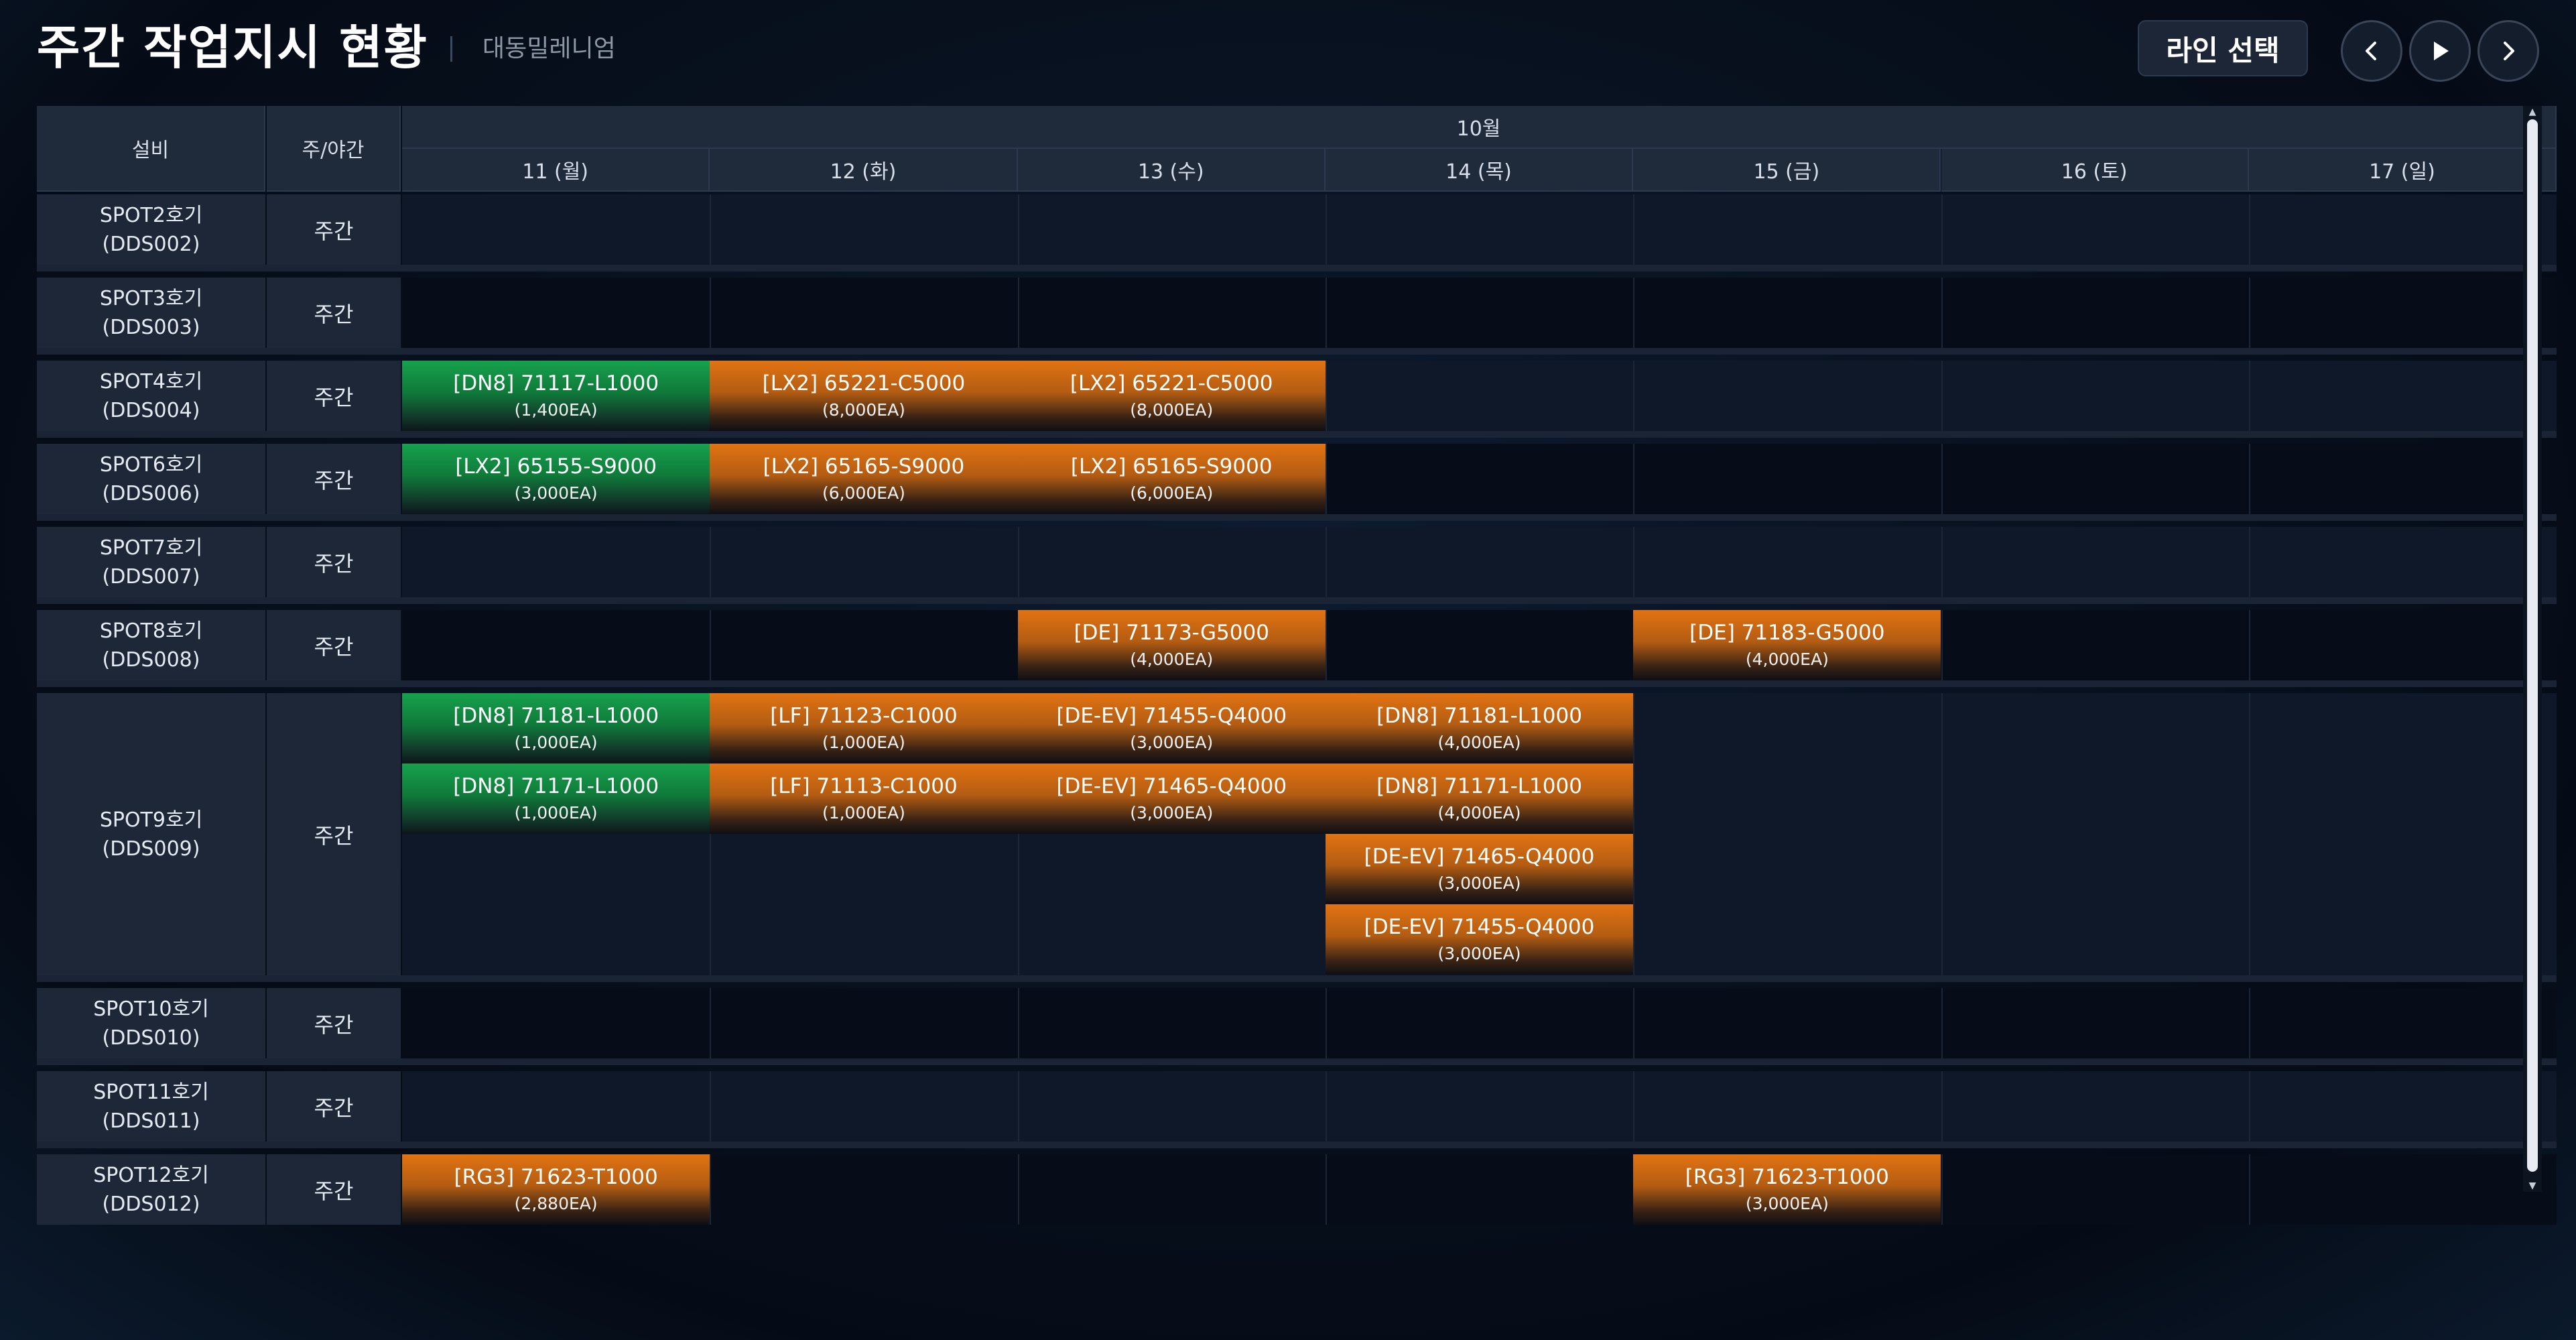 This screenshot has width=2576, height=1340. I want to click on work-order-block: [LF] 71113-C1000 (1,000EA), so click(864, 799).